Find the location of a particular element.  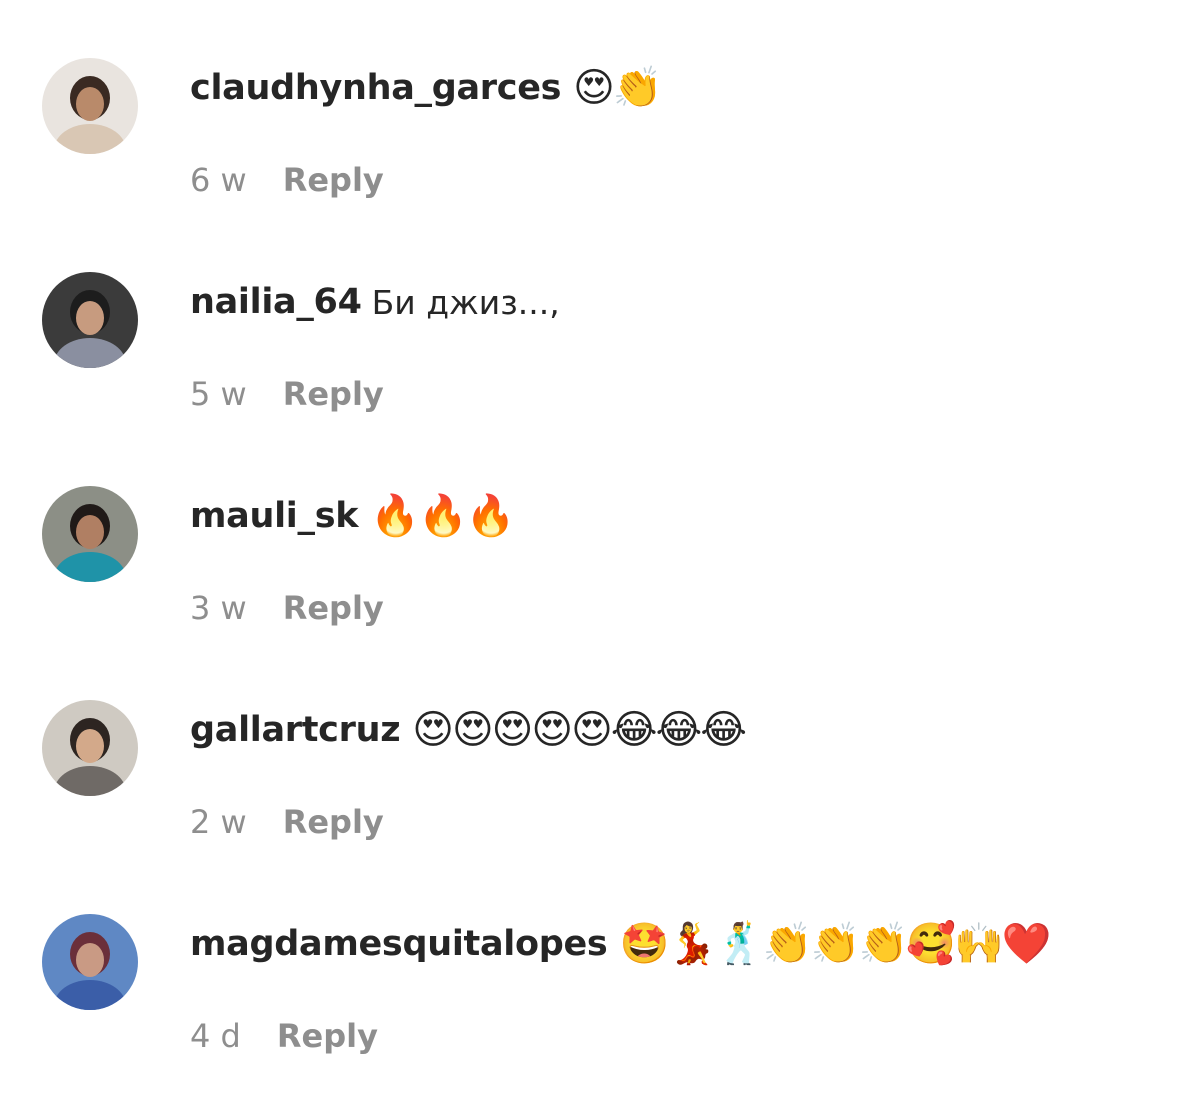

comment-timestamp: 5 w is located at coordinates (218, 394).